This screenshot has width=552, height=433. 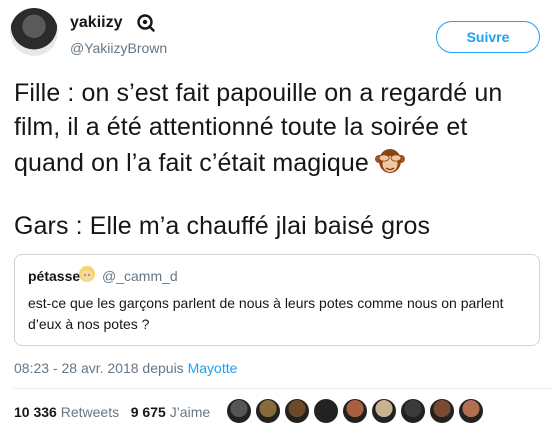 What do you see at coordinates (148, 412) in the screenshot?
I see `likes-count: 9 675` at bounding box center [148, 412].